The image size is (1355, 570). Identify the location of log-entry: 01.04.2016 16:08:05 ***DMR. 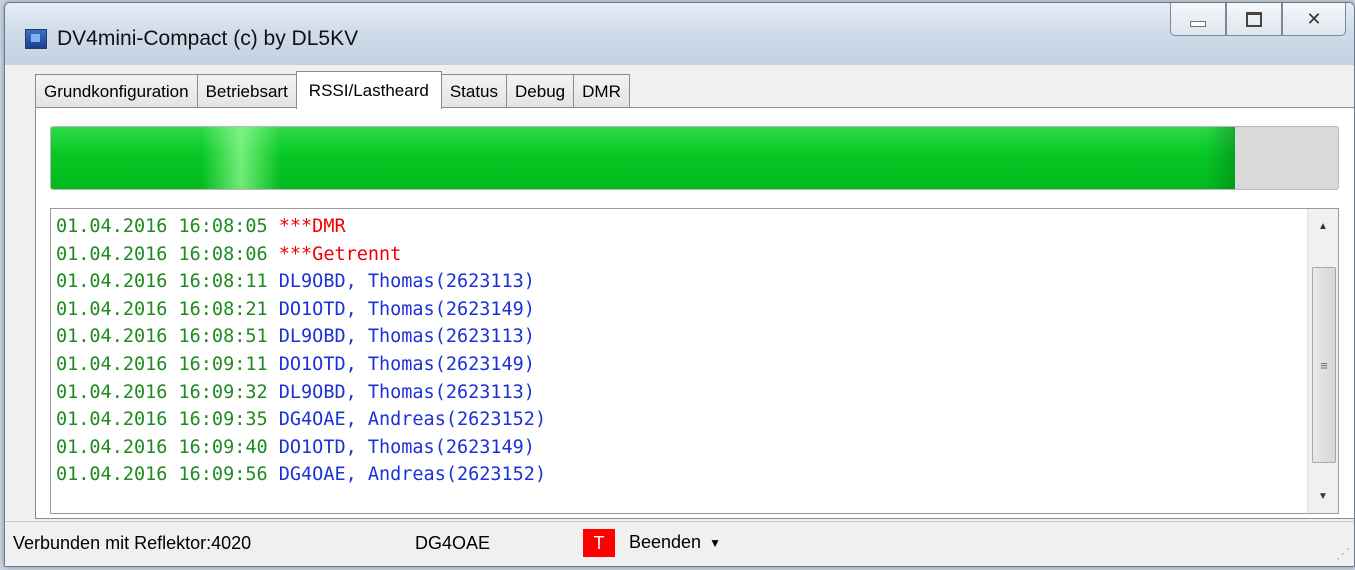
(301, 227).